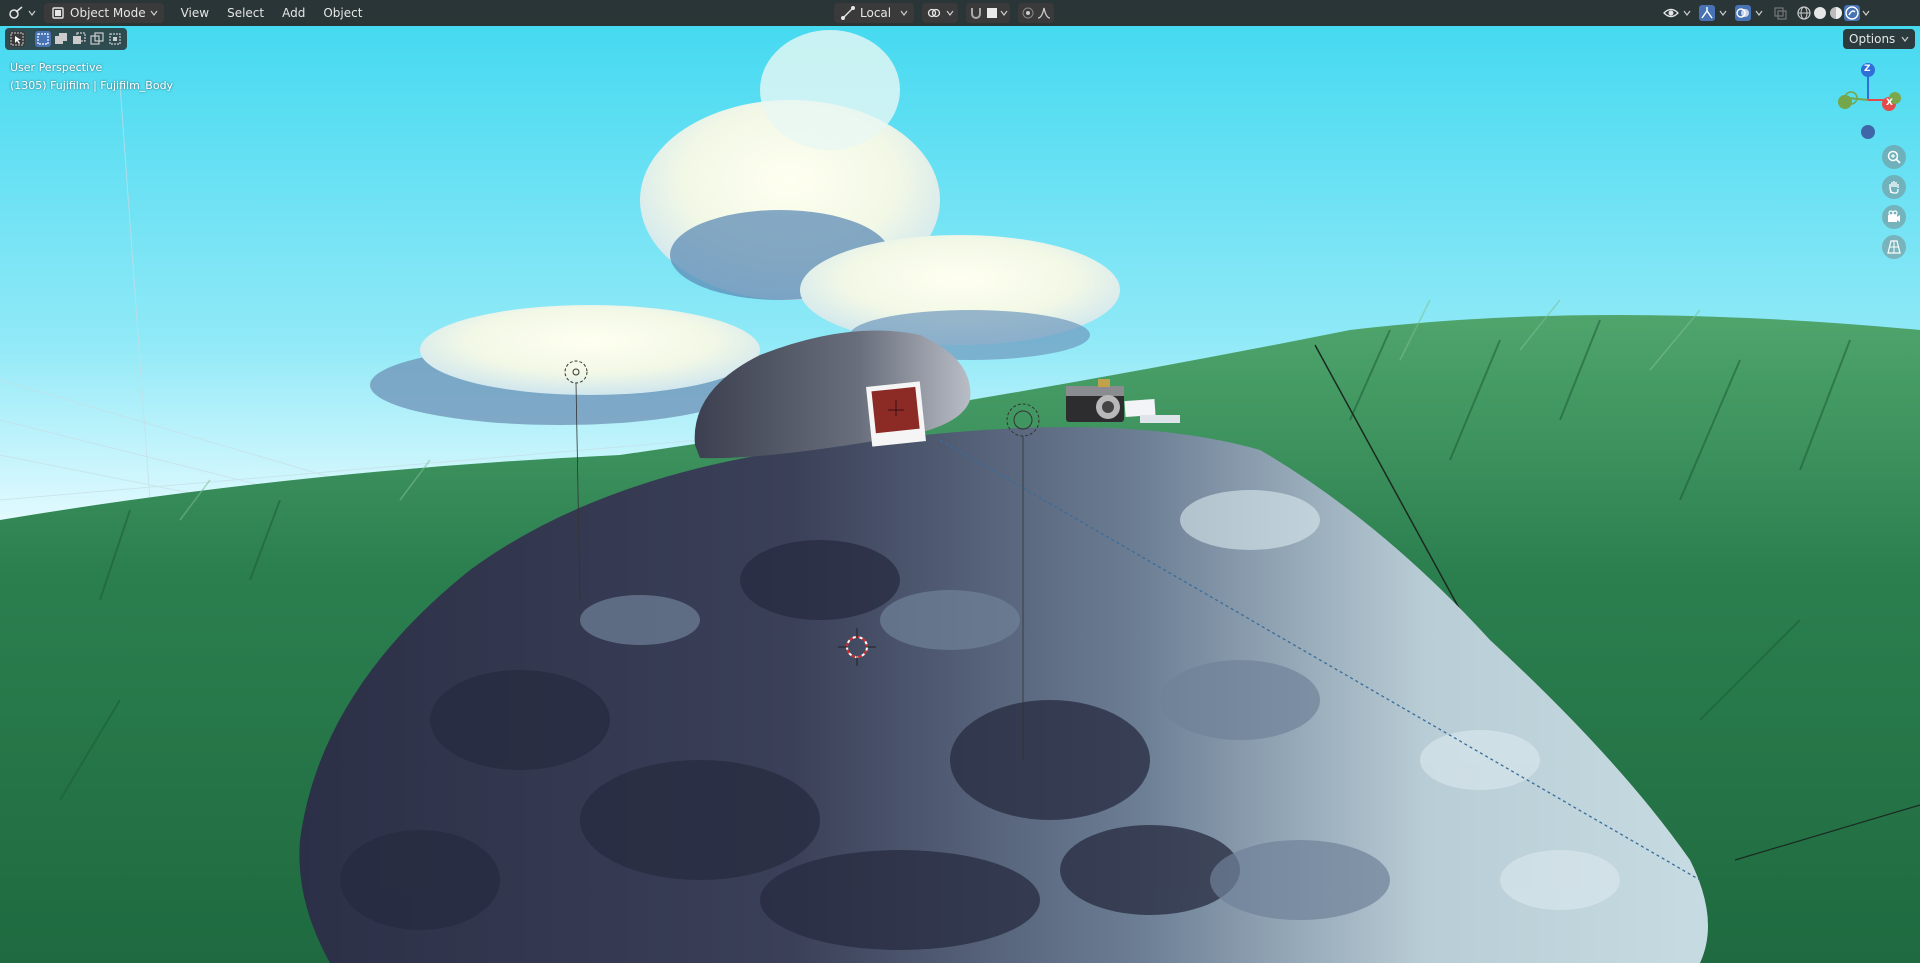 The width and height of the screenshot is (1920, 963). What do you see at coordinates (245, 13) in the screenshot?
I see `menu-select: Select` at bounding box center [245, 13].